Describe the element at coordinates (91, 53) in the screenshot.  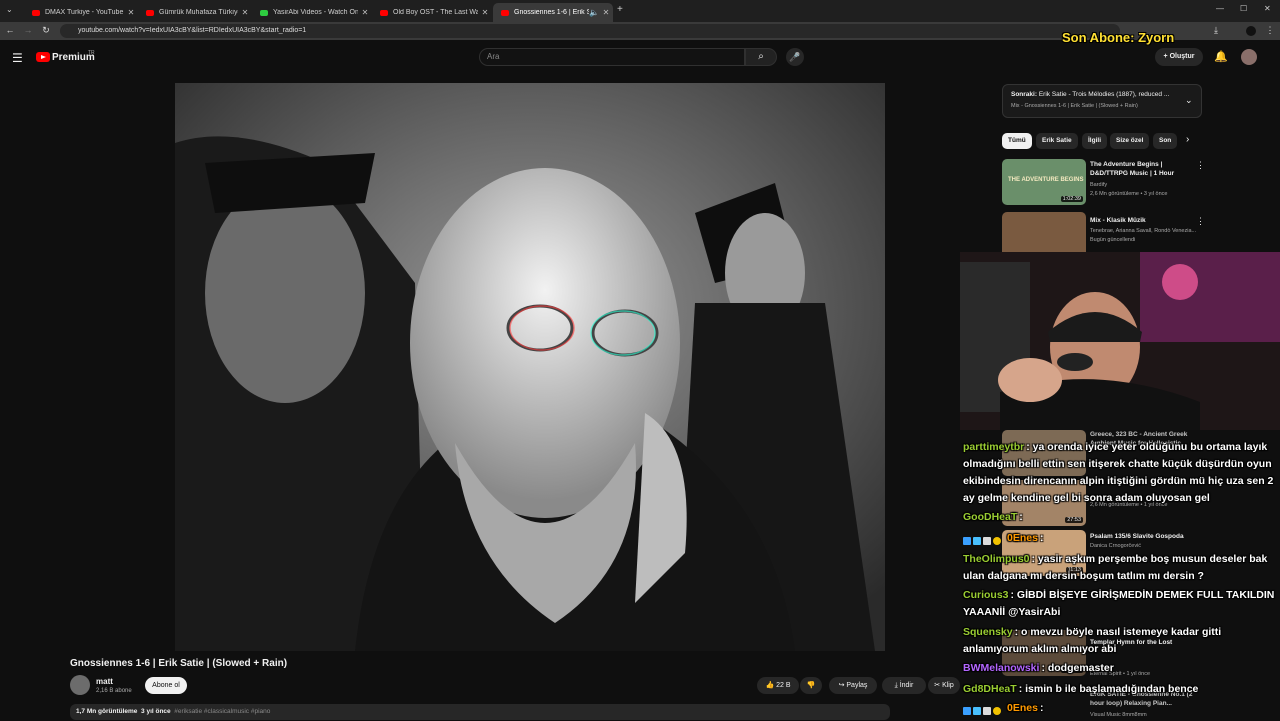
I see `region-code: TR` at that location.